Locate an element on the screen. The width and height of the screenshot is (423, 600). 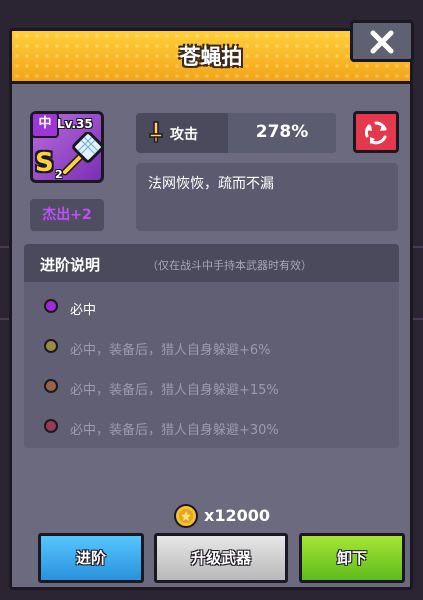
close-button is located at coordinates (382, 41).